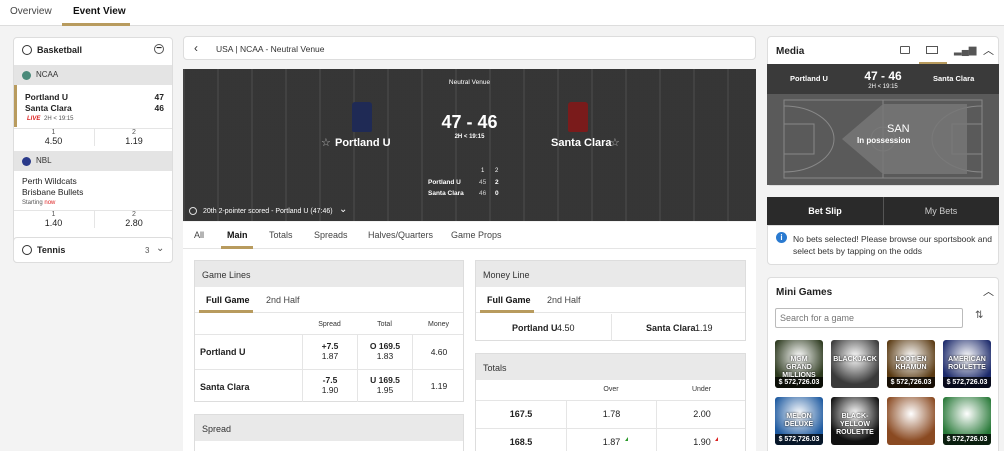  What do you see at coordinates (329, 274) in the screenshot?
I see `game-lines-header: Game Lines` at bounding box center [329, 274].